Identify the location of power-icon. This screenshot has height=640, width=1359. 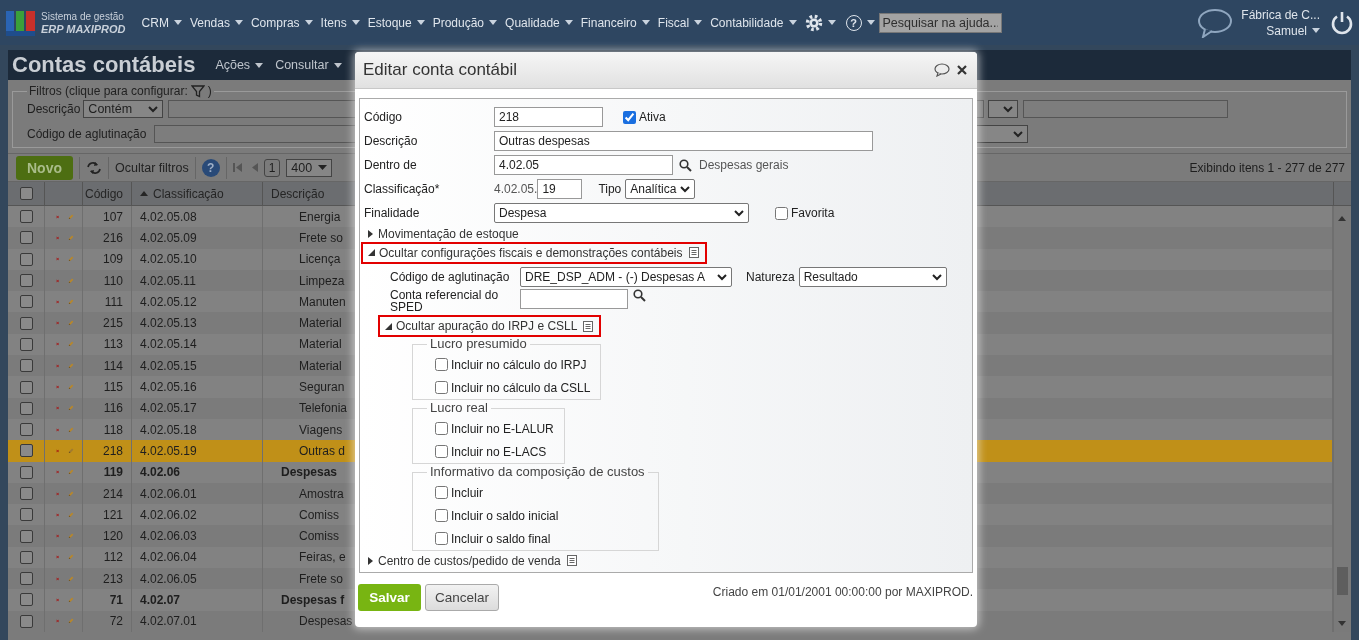
(1342, 22).